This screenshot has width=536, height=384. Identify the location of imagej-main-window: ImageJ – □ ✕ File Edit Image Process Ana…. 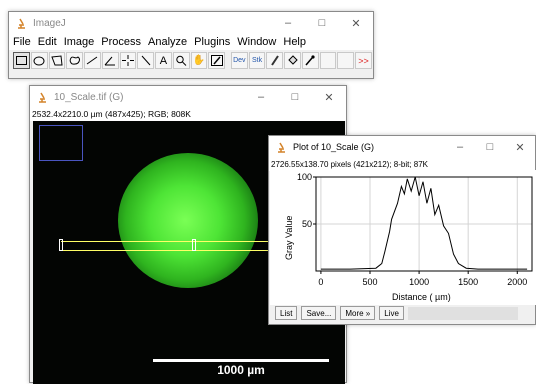
(191, 45).